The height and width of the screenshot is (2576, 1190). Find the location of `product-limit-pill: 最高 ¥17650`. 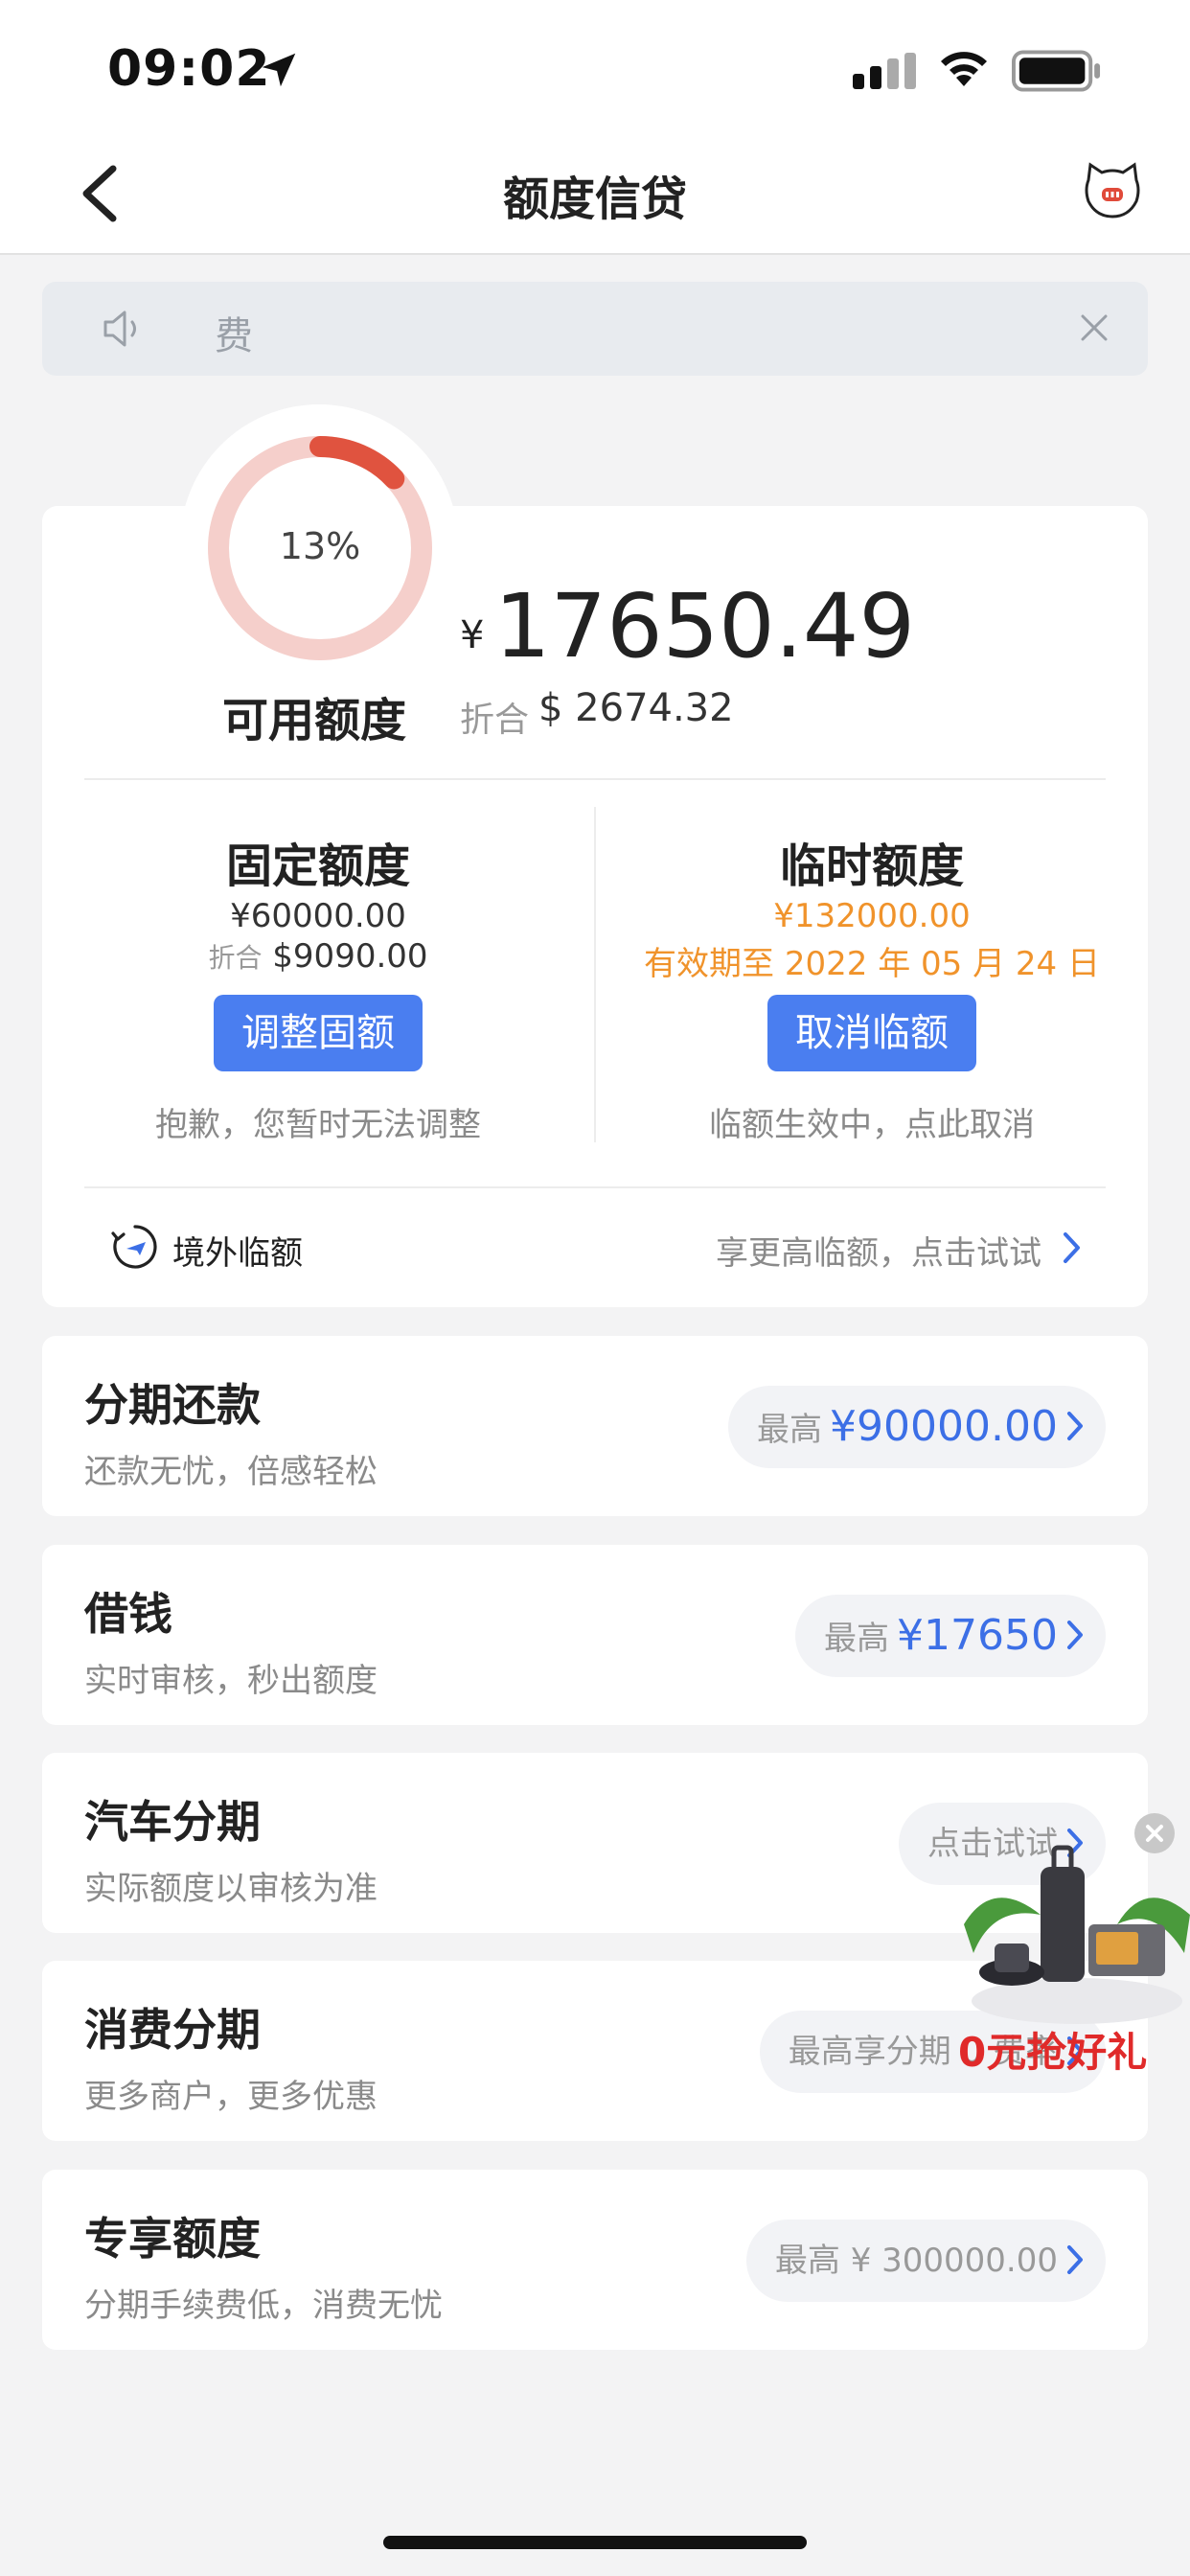

product-limit-pill: 最高 ¥17650 is located at coordinates (951, 1636).